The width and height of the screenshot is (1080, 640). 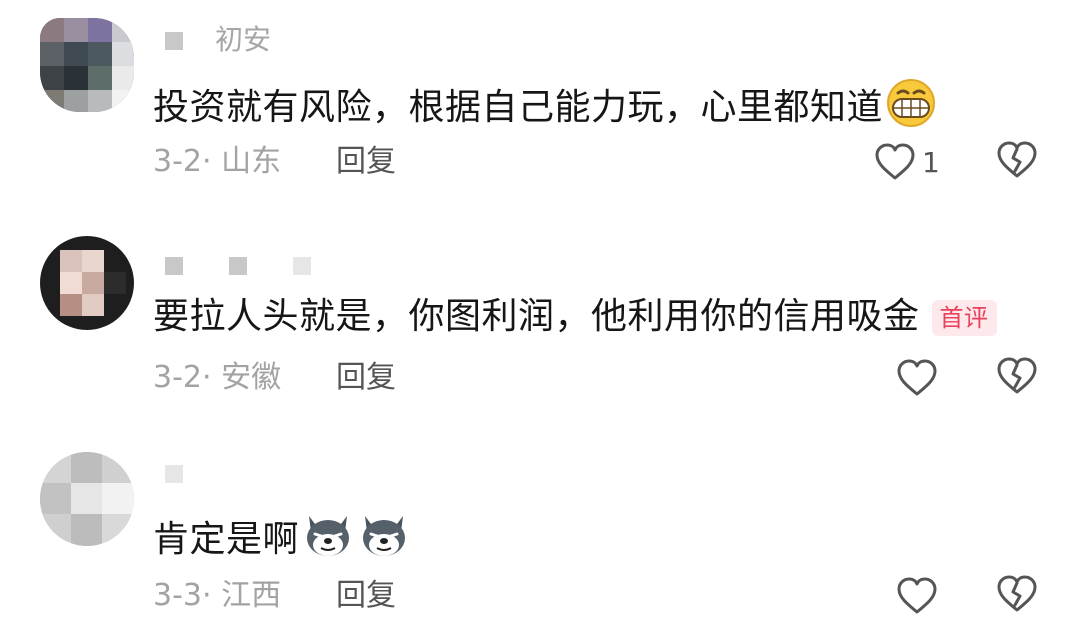 What do you see at coordinates (575, 317) in the screenshot?
I see `comment-text: 要拉人头就是，你图利润，他利用你的信用吸金 首评` at bounding box center [575, 317].